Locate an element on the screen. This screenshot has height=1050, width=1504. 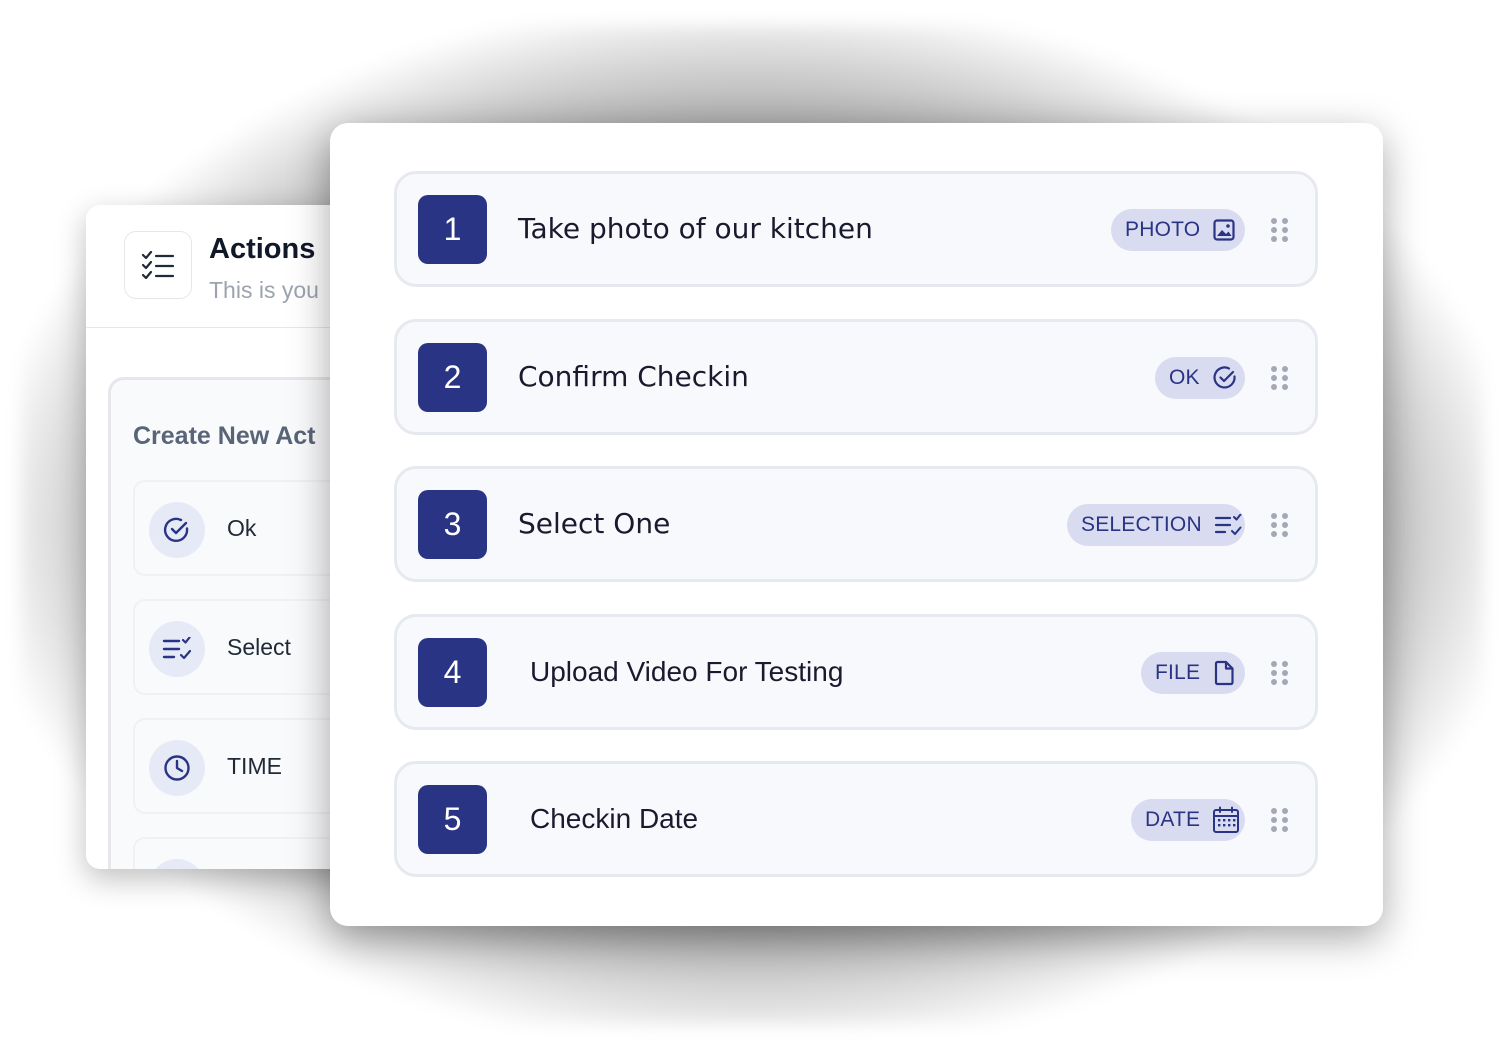
action-type-label: TIME is located at coordinates (254, 766).